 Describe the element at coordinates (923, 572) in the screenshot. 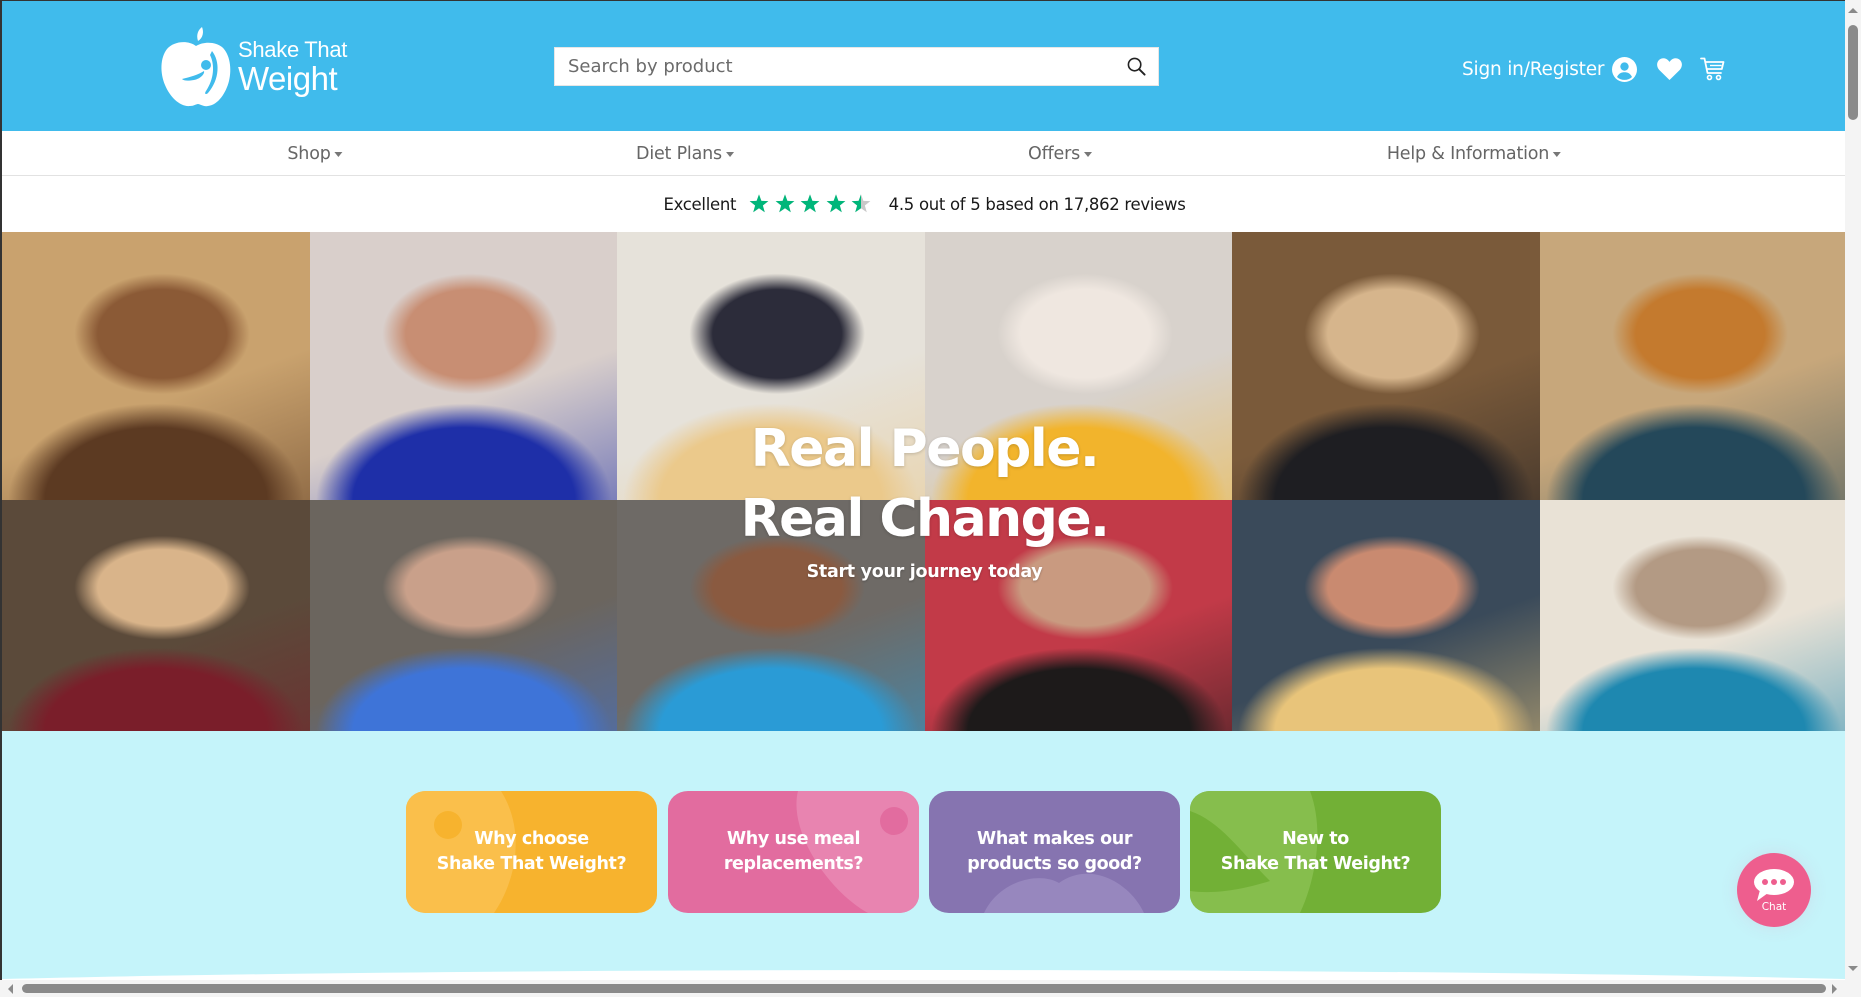

I see `hero-subtitle-link: Start your journey today` at that location.